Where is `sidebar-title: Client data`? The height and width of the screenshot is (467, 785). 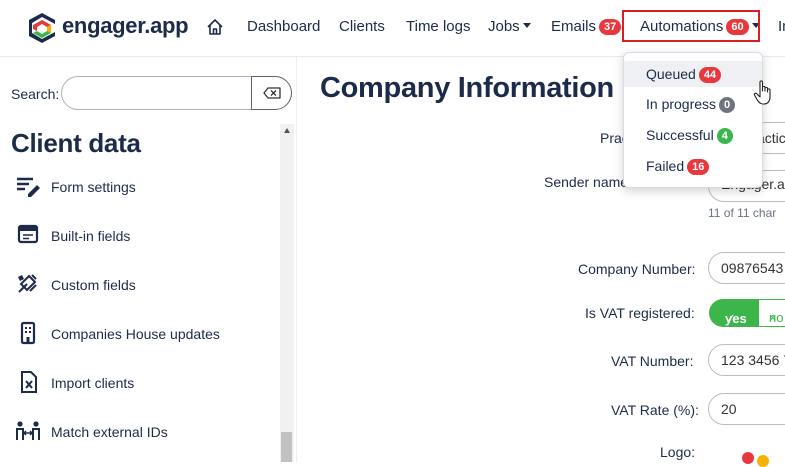 sidebar-title: Client data is located at coordinates (76, 143).